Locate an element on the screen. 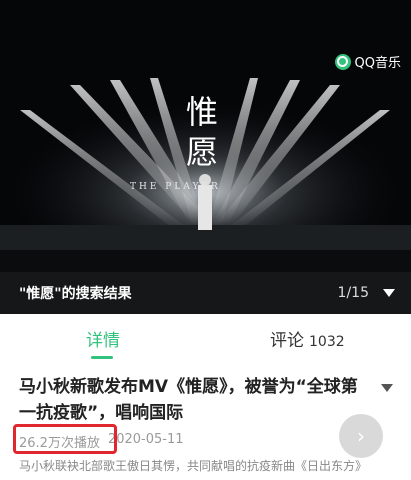  tab-comments: 评论 1032 is located at coordinates (307, 338).